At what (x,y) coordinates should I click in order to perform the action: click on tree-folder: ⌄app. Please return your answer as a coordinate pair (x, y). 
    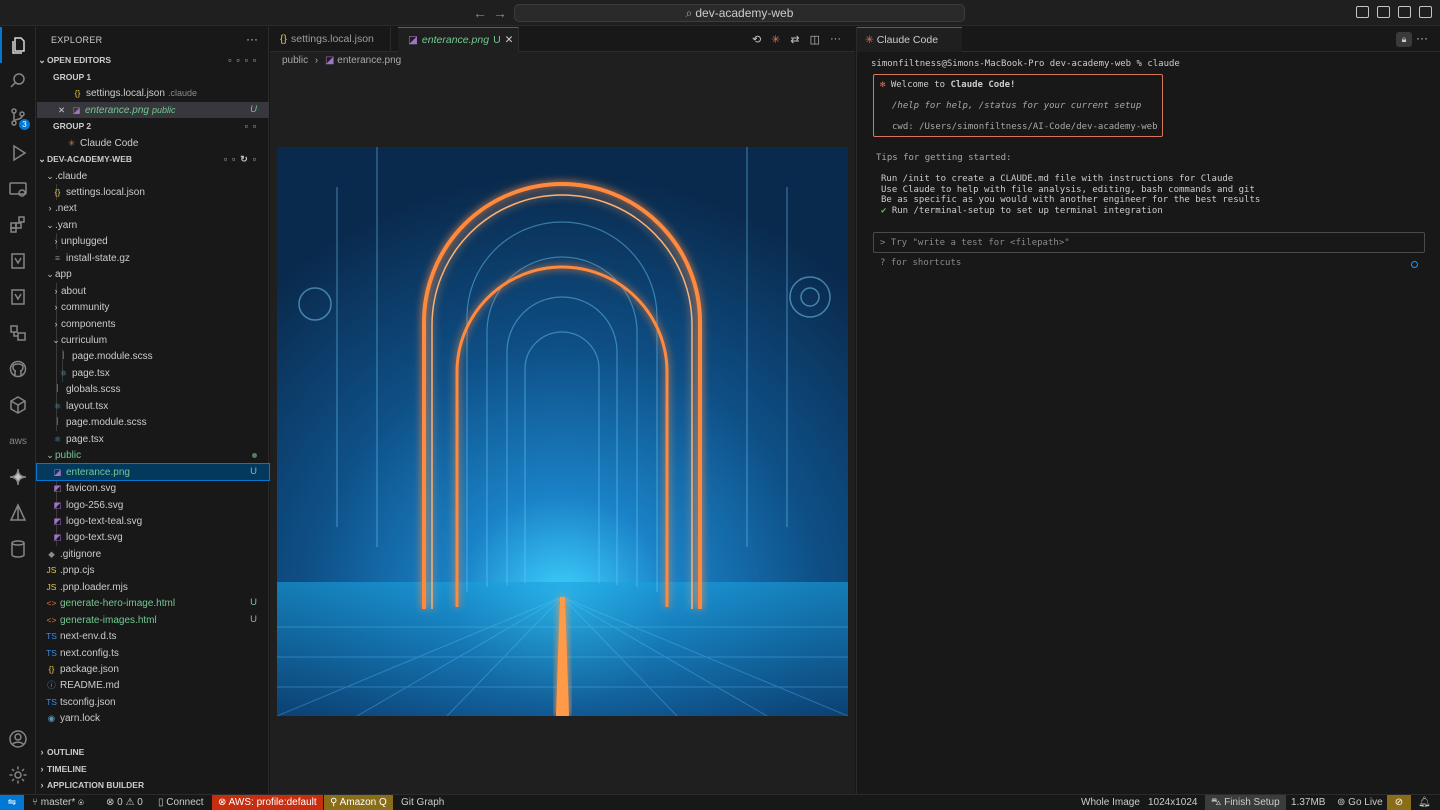
    Looking at the image, I should click on (153, 274).